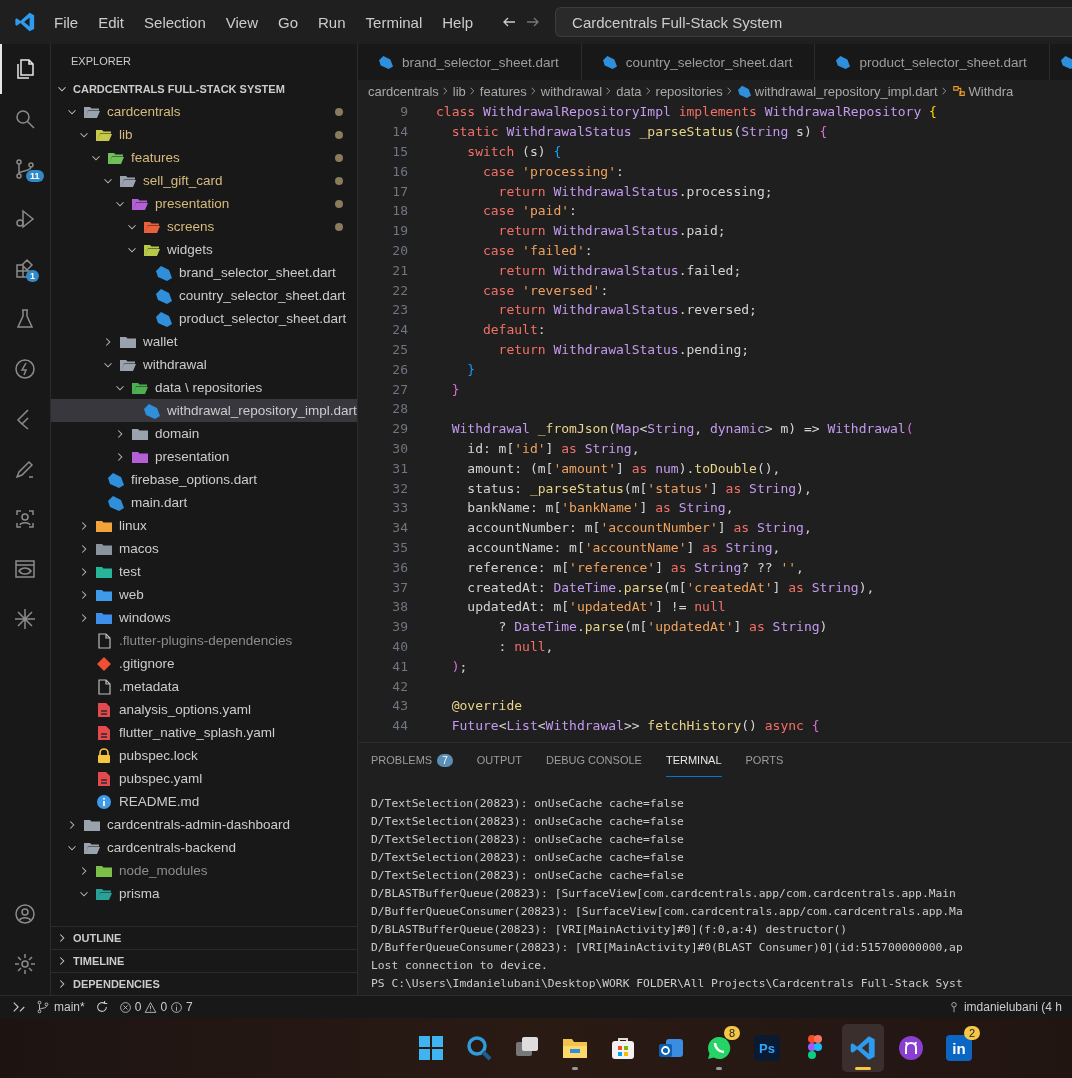 This screenshot has width=1072, height=1078. I want to click on tree-item: cardcentrals-backend, so click(204, 847).